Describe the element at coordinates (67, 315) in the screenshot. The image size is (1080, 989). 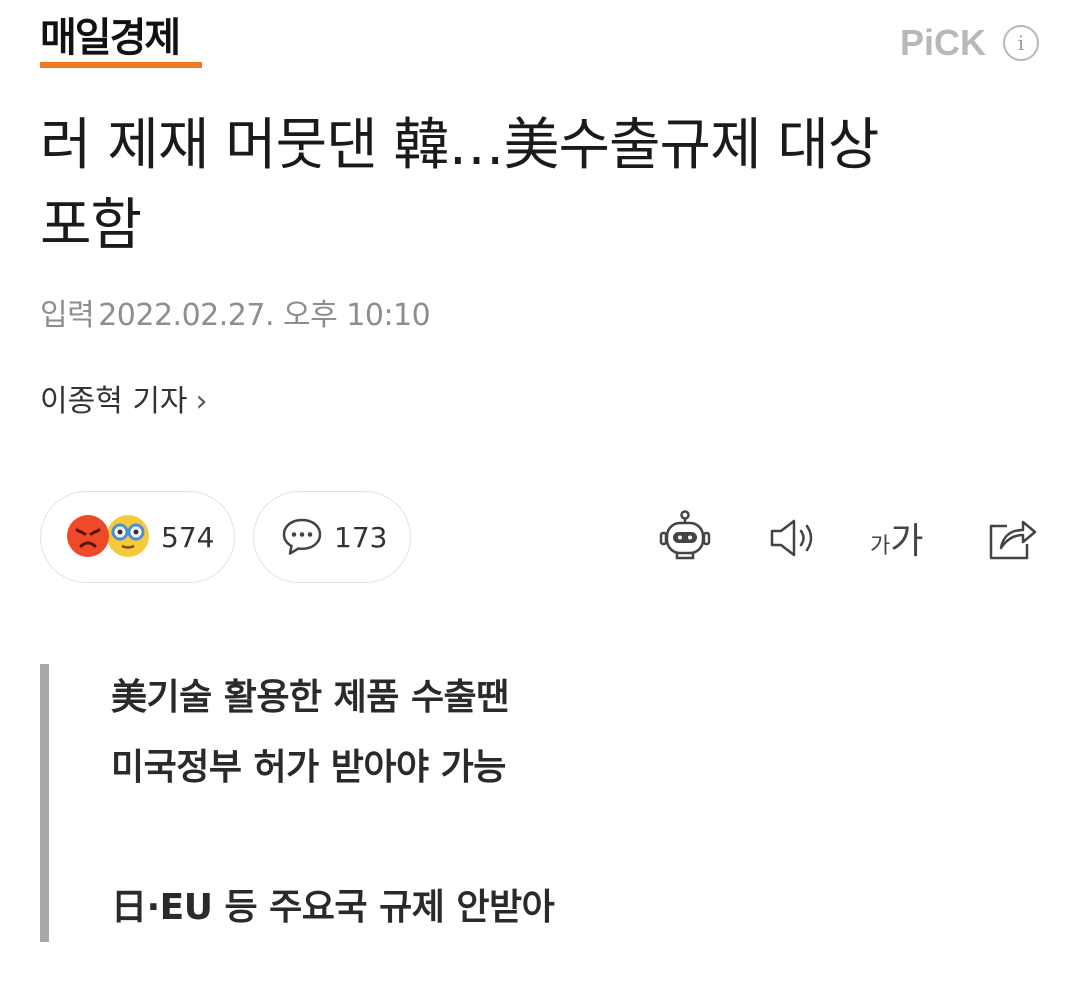
I see `date-label: 입력` at that location.